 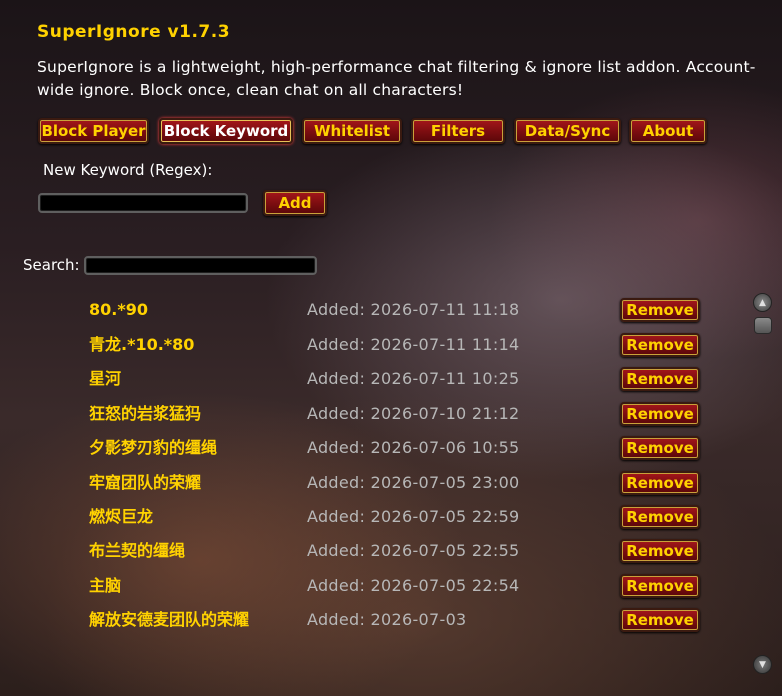 What do you see at coordinates (762, 664) in the screenshot?
I see `scroll-down-icon: ▼` at bounding box center [762, 664].